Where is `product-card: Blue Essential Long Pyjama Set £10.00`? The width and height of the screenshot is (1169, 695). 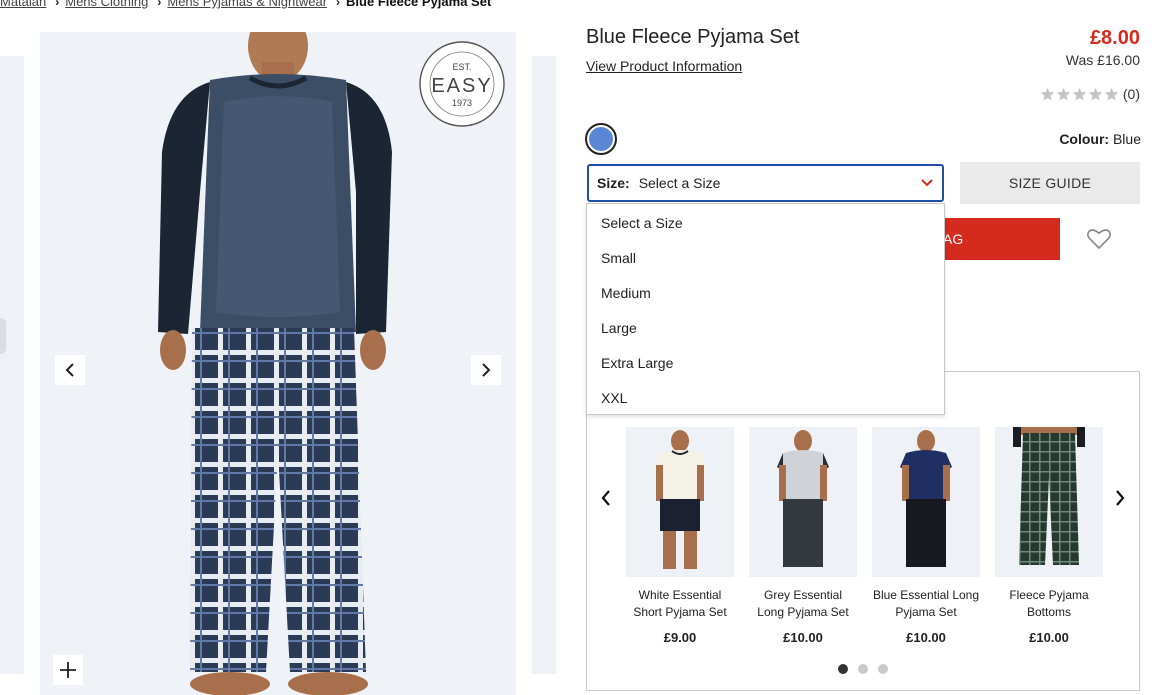
product-card: Blue Essential Long Pyjama Set £10.00 is located at coordinates (926, 536).